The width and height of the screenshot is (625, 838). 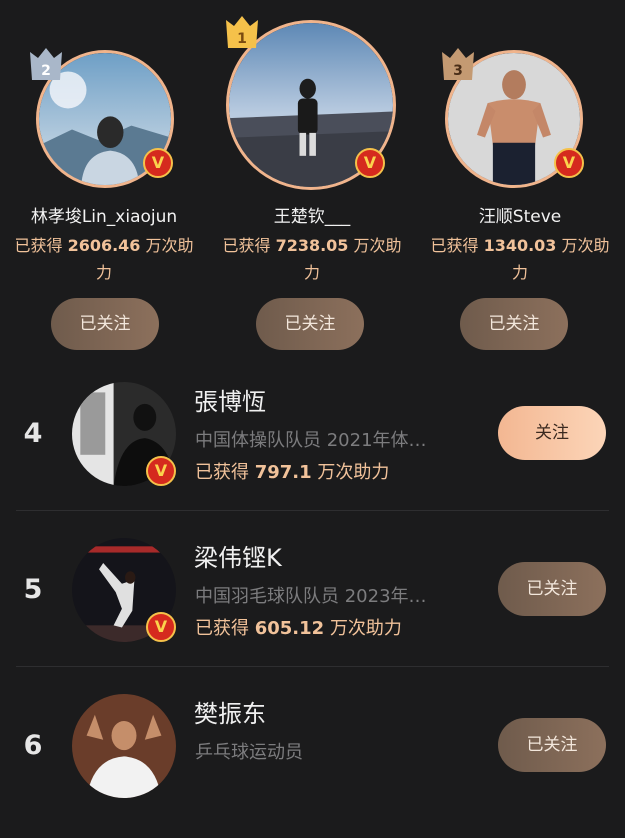 What do you see at coordinates (312, 245) in the screenshot?
I see `score-value: 7238.05` at bounding box center [312, 245].